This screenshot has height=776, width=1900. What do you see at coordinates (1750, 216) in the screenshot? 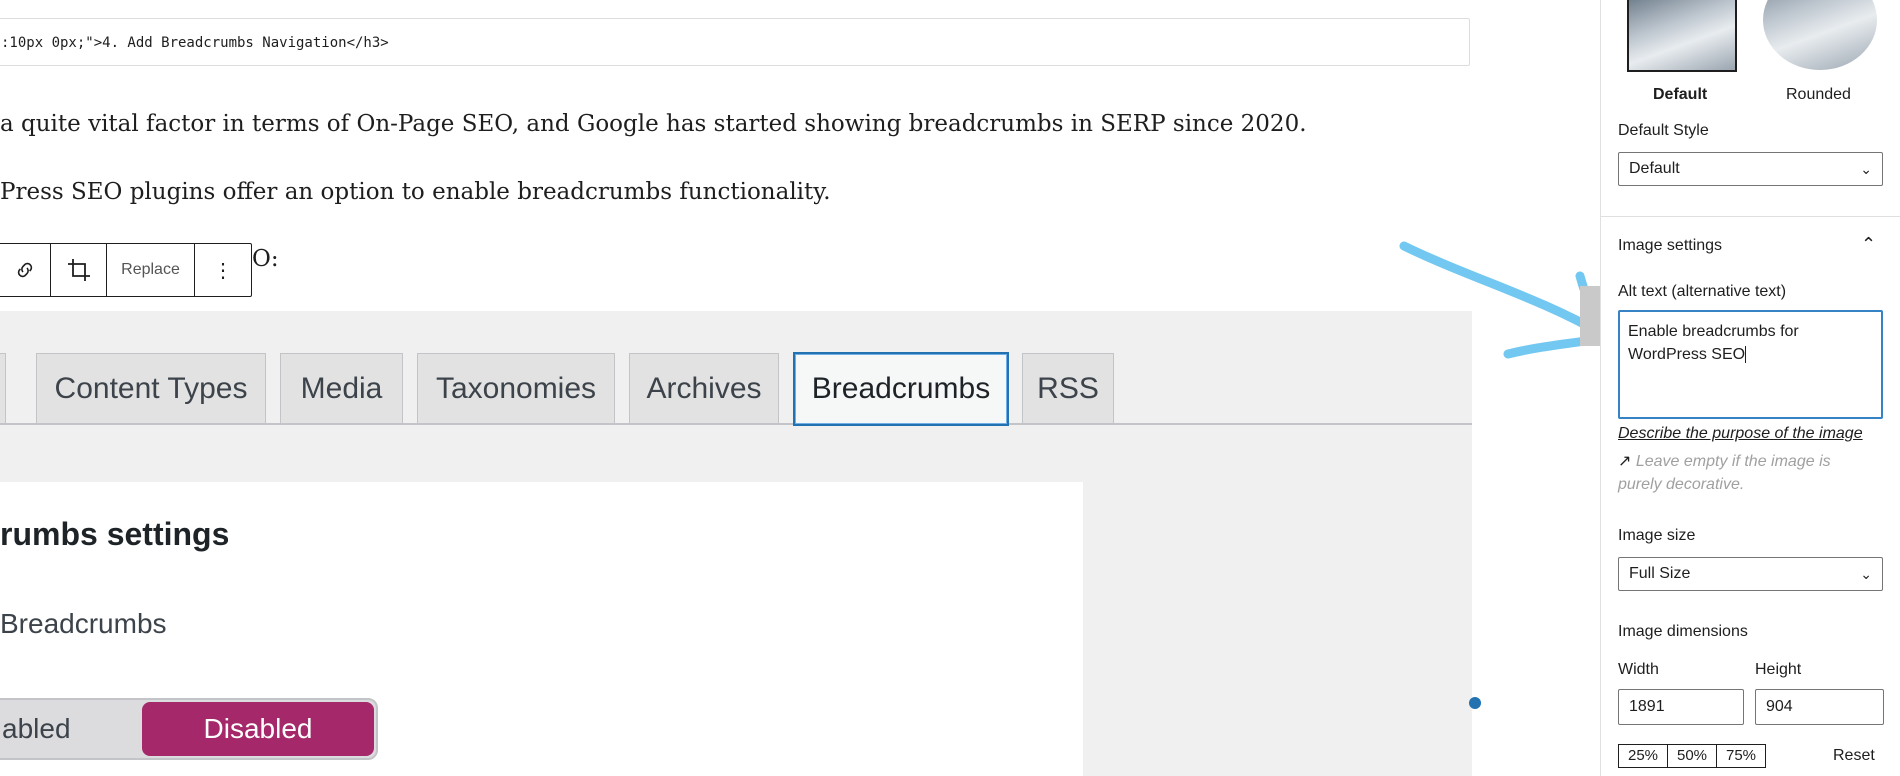
I see `divider` at bounding box center [1750, 216].